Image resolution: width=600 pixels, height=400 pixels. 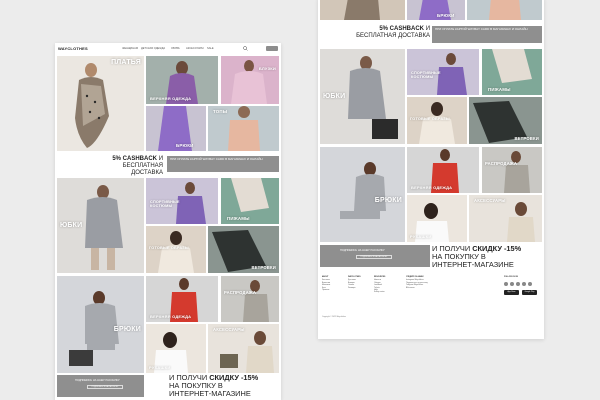 I want to click on twitter-icon, so click(x=512, y=284).